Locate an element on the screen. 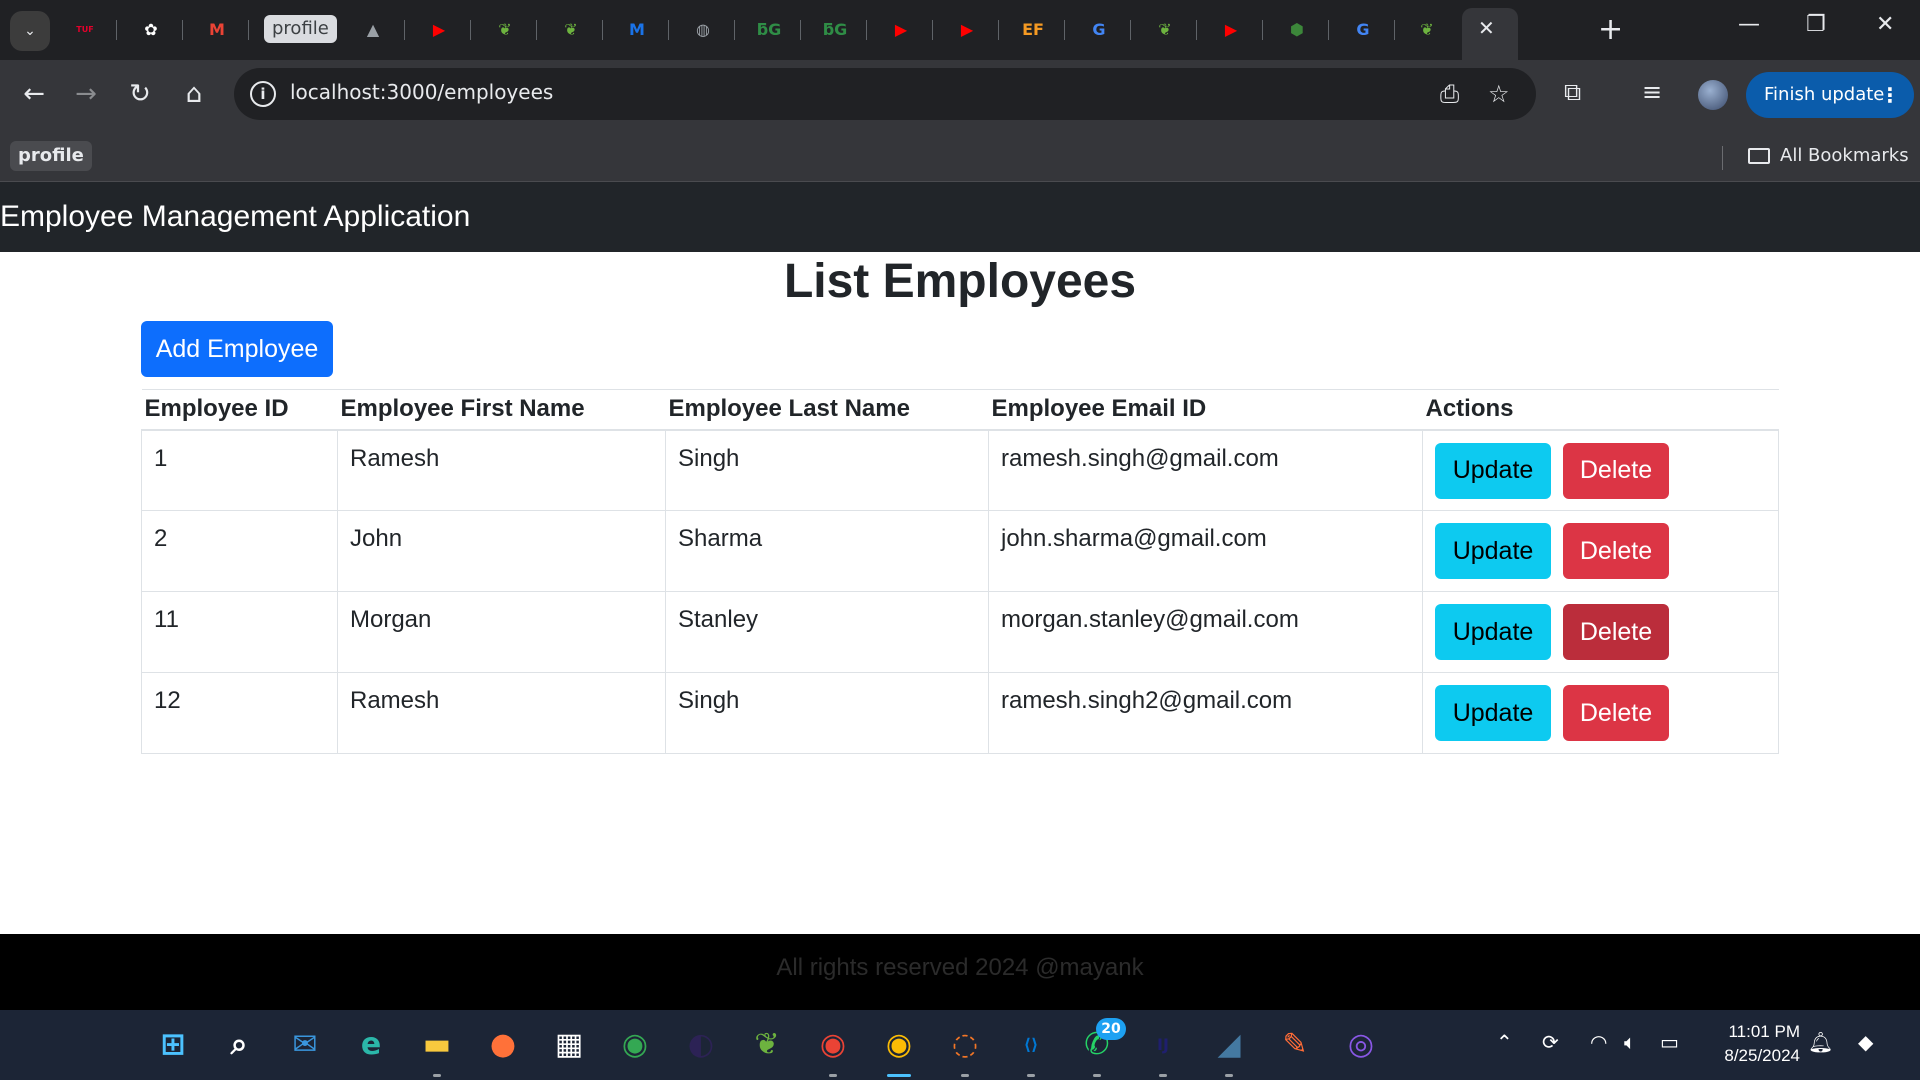 The width and height of the screenshot is (1920, 1080). restore-icon: ❐ is located at coordinates (1816, 24).